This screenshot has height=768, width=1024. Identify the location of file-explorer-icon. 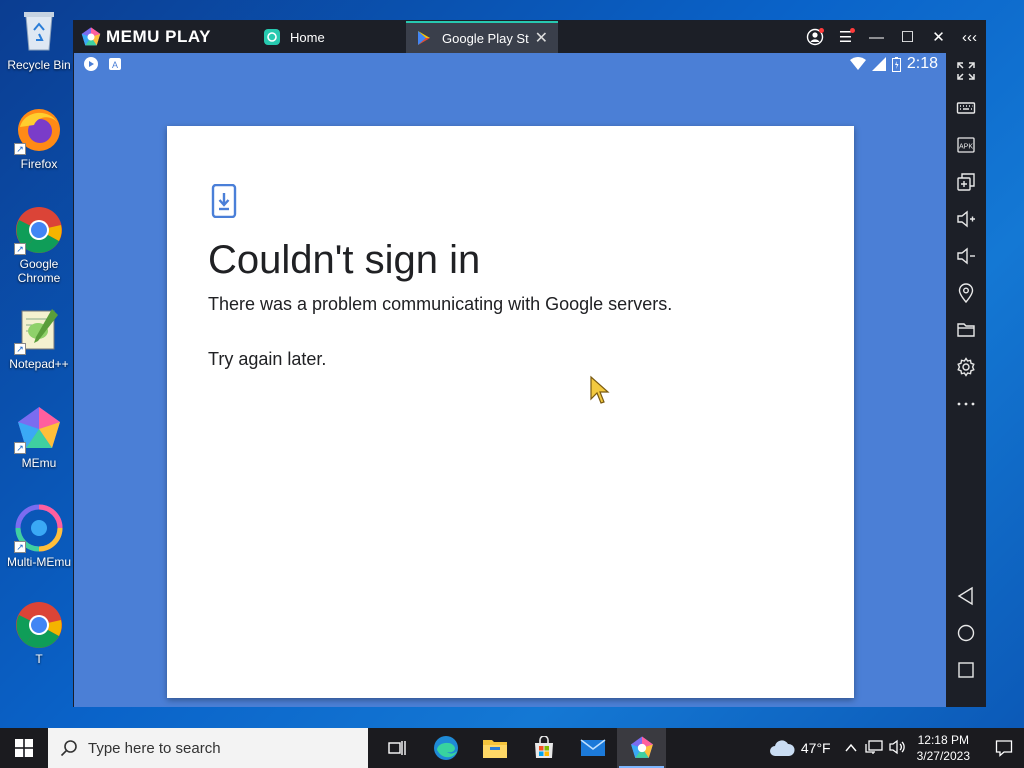
(494, 748).